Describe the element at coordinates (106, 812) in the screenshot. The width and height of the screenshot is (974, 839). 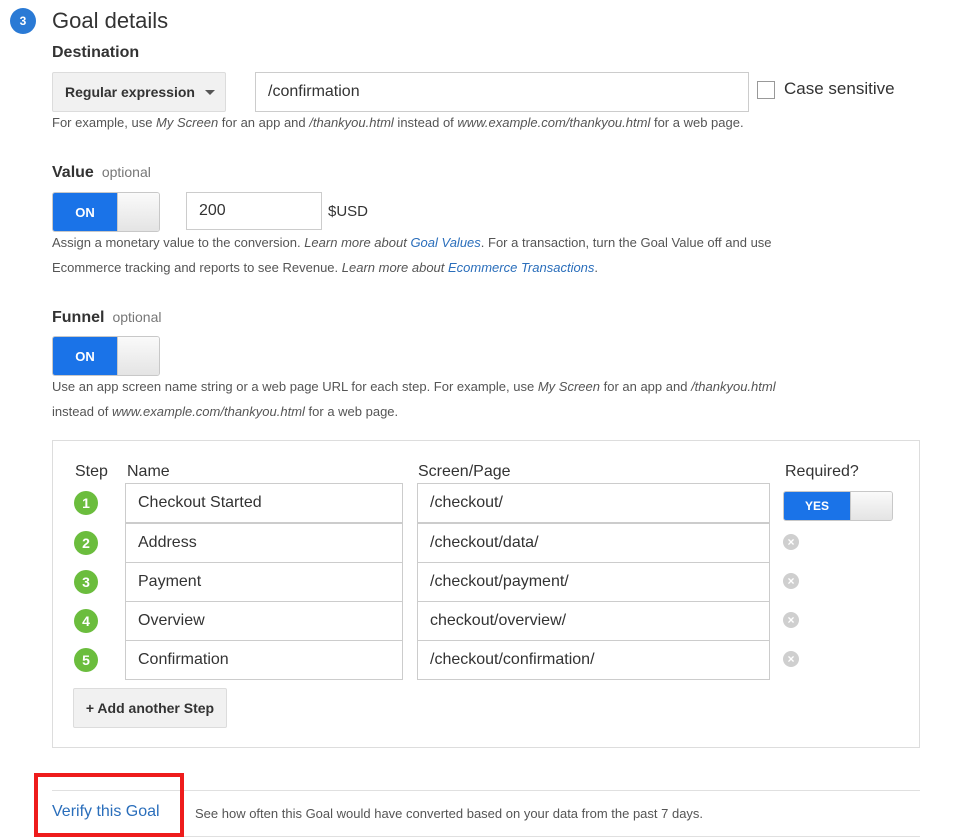
I see `verify-goal-link: Verify this Goal` at that location.